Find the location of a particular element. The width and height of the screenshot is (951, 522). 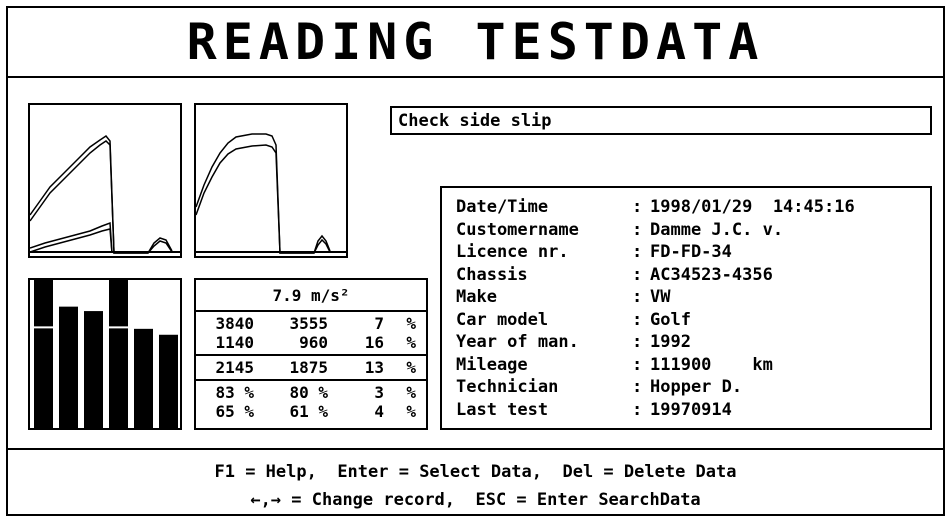

info-label: Technician is located at coordinates (507, 387).